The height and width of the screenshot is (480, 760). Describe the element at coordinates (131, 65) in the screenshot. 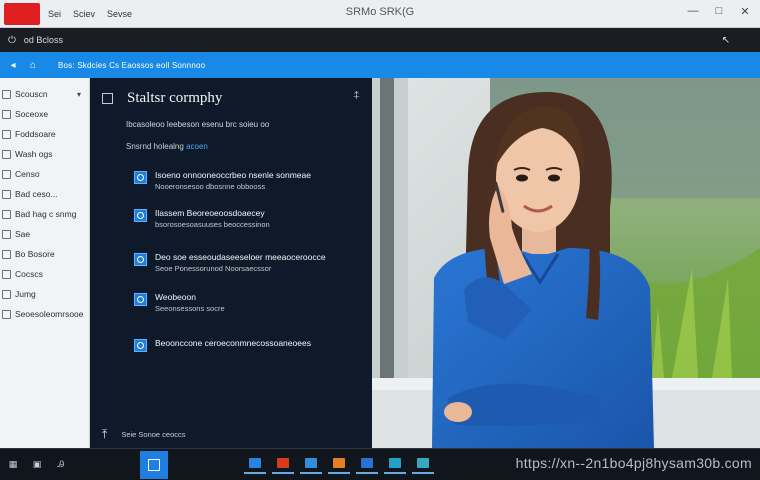

I see `address-text: Bos: Skdcies Cs Eaossos eoll Sonnnoo` at that location.